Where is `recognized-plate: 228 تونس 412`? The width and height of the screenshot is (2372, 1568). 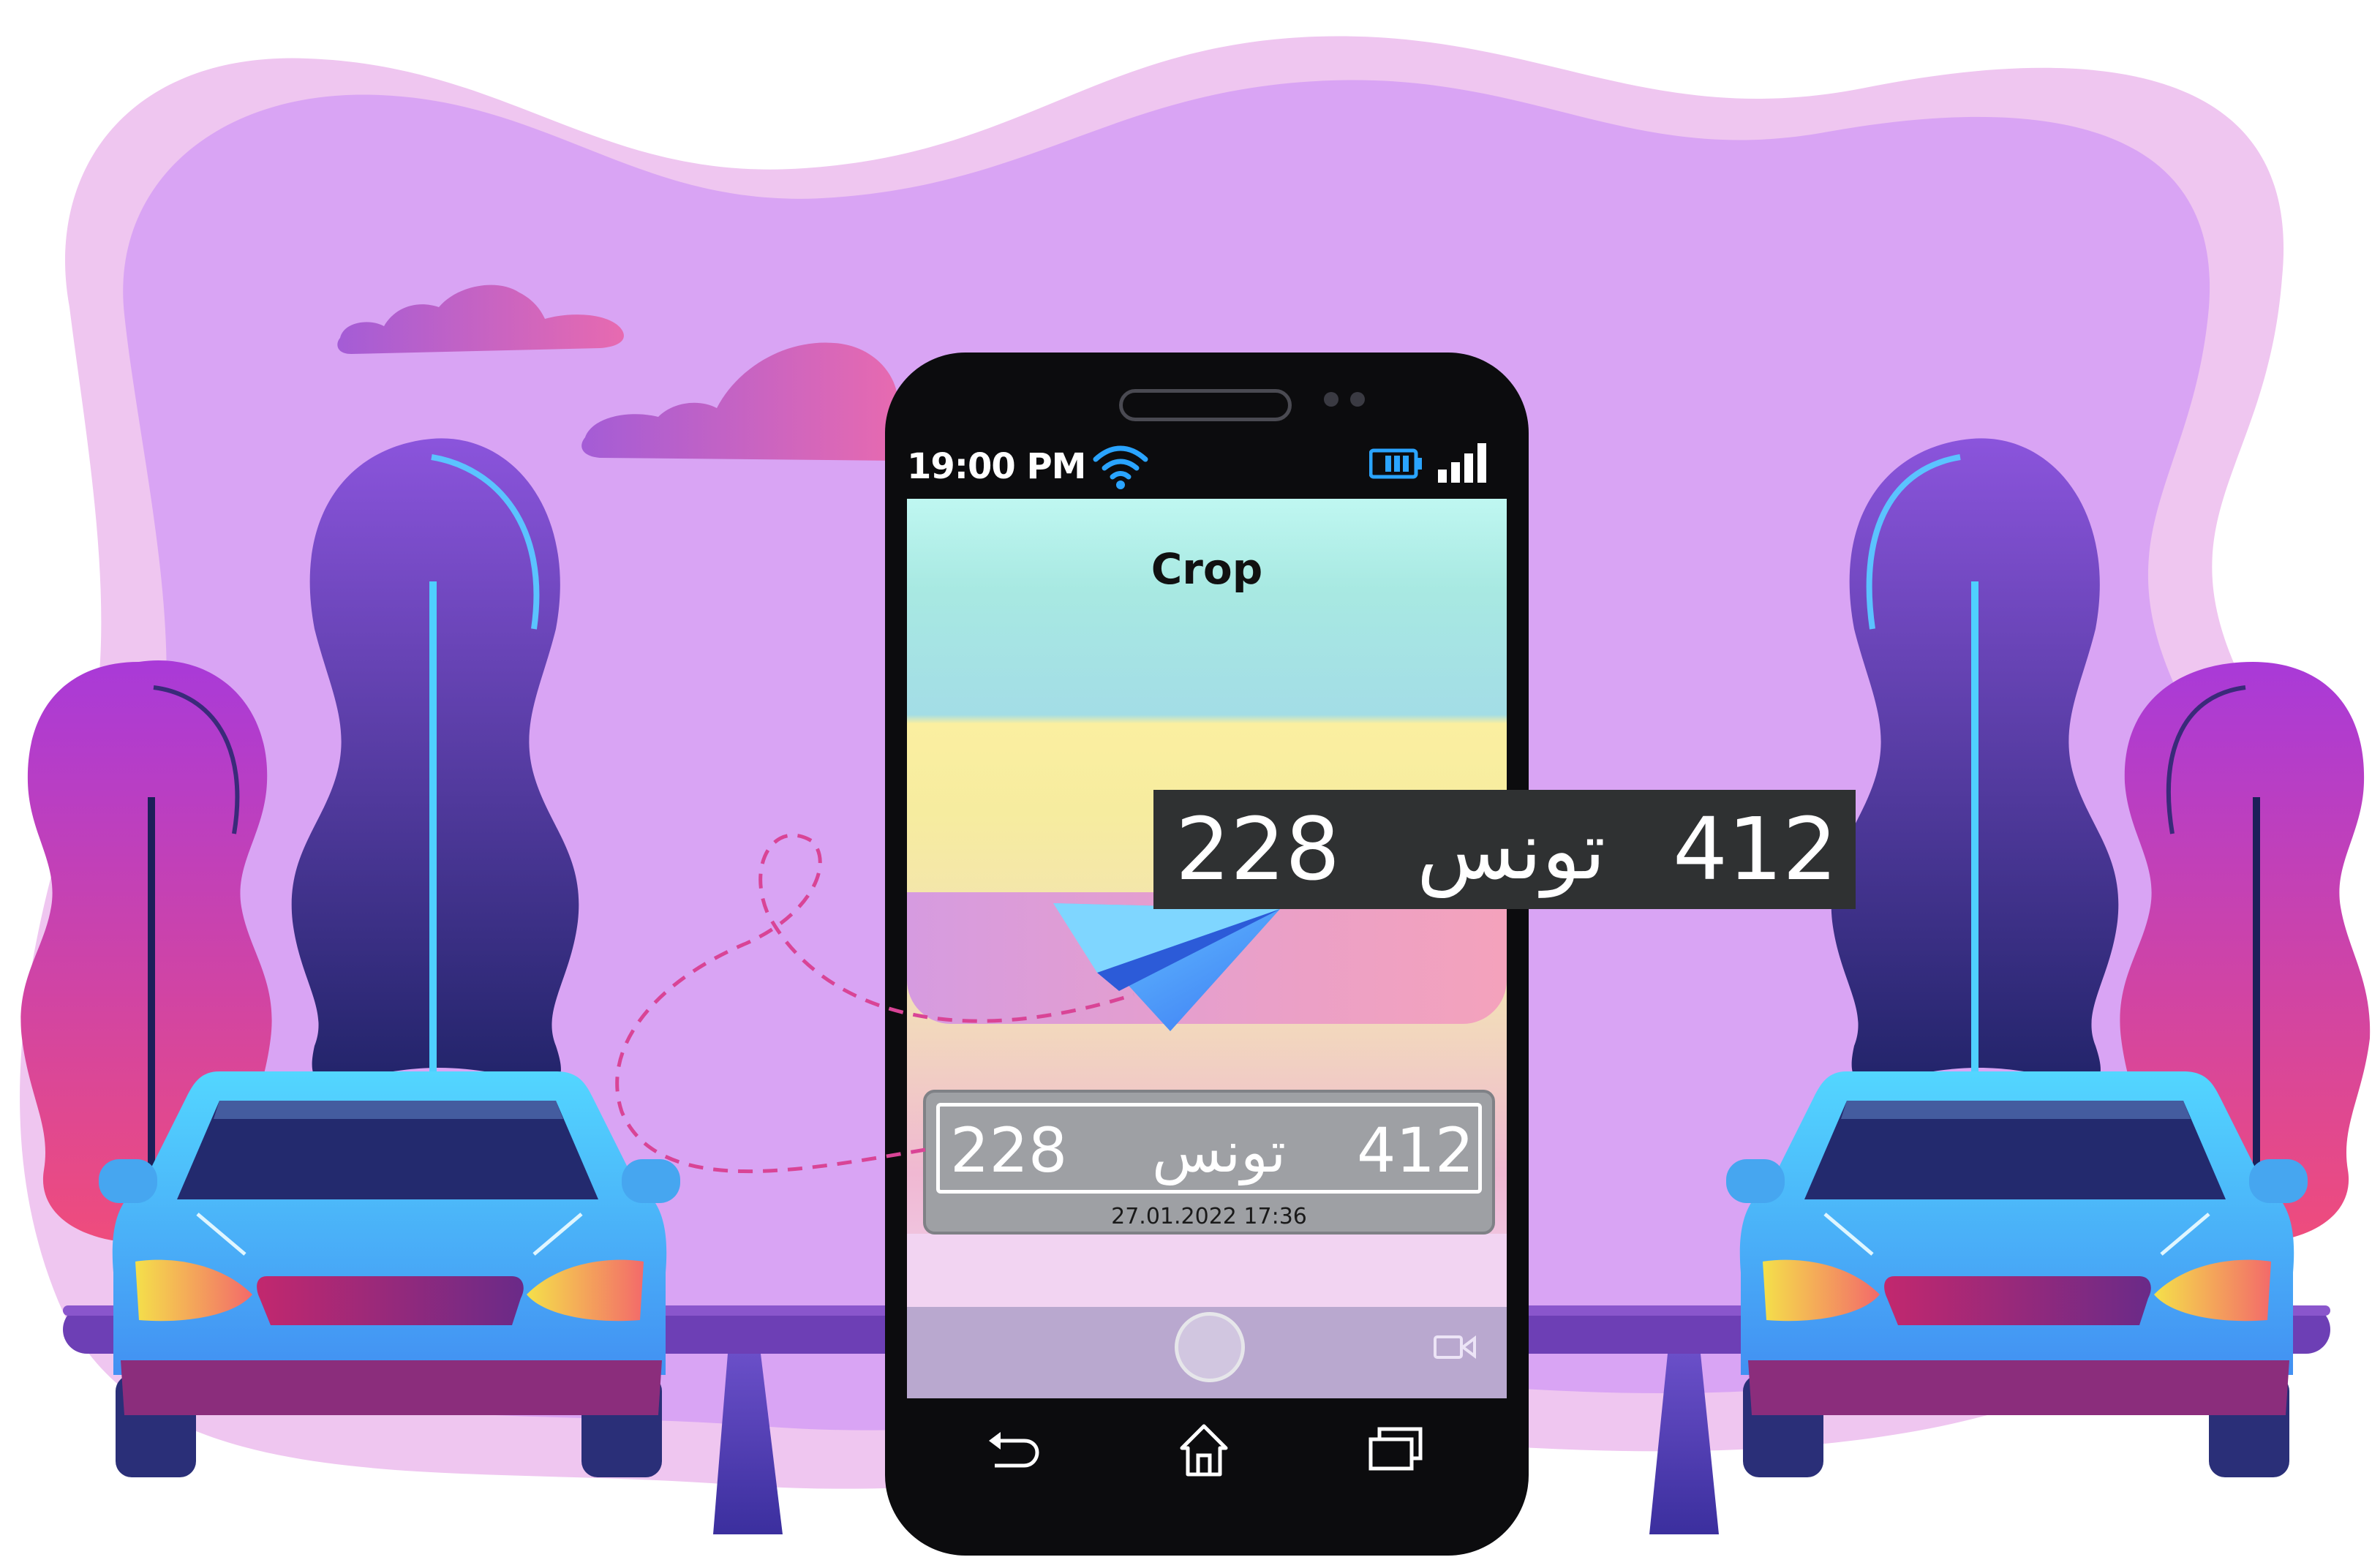 recognized-plate: 228 تونس 412 is located at coordinates (1505, 849).